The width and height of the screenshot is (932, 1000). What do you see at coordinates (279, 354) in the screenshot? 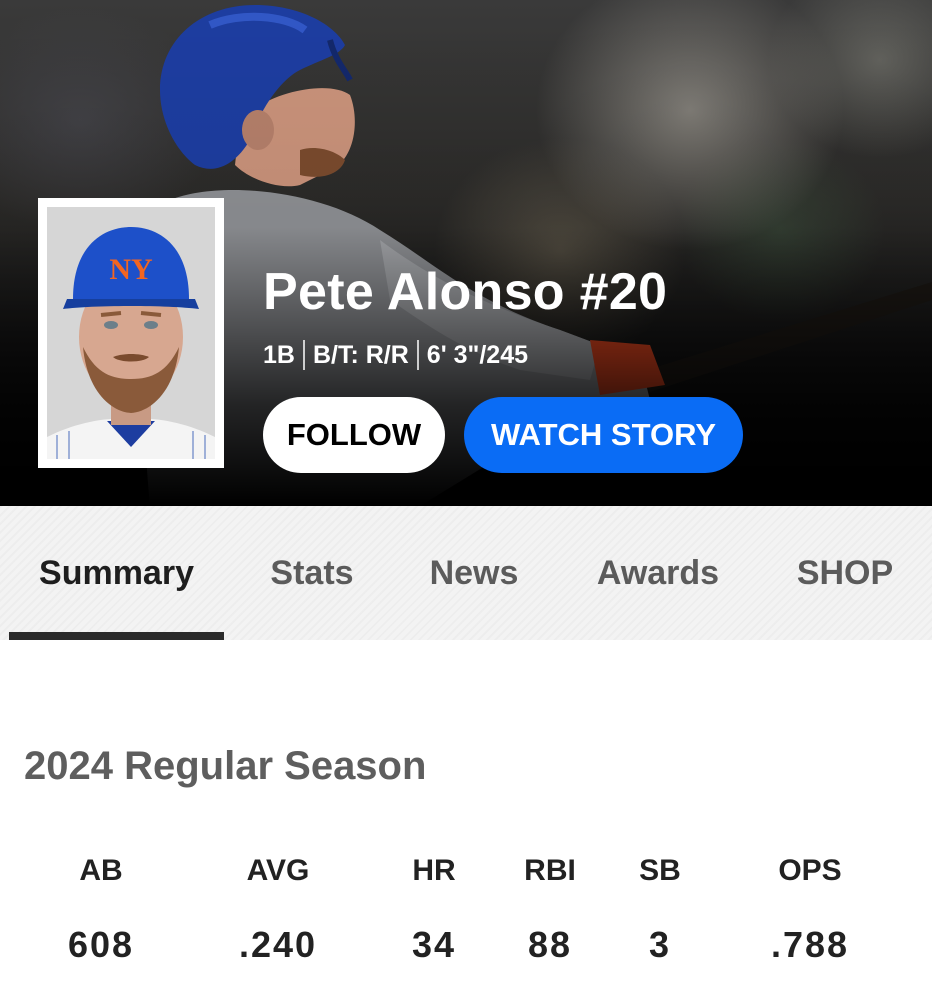
I see `player-position: 1B` at bounding box center [279, 354].